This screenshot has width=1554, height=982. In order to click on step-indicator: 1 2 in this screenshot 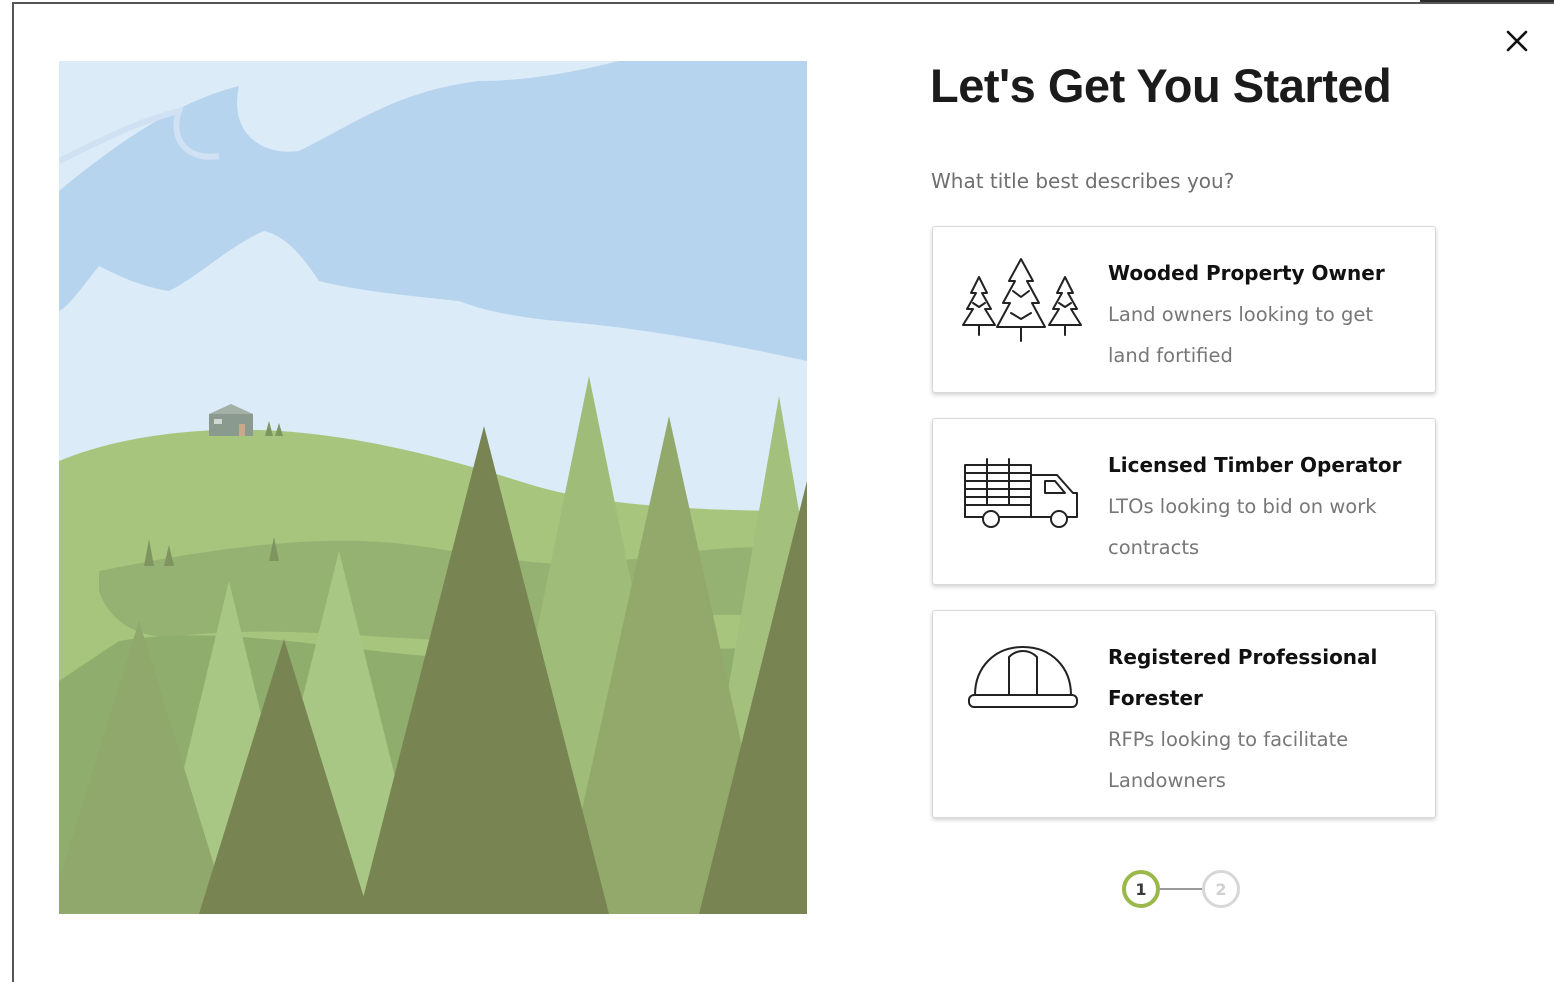, I will do `click(1187, 893)`.